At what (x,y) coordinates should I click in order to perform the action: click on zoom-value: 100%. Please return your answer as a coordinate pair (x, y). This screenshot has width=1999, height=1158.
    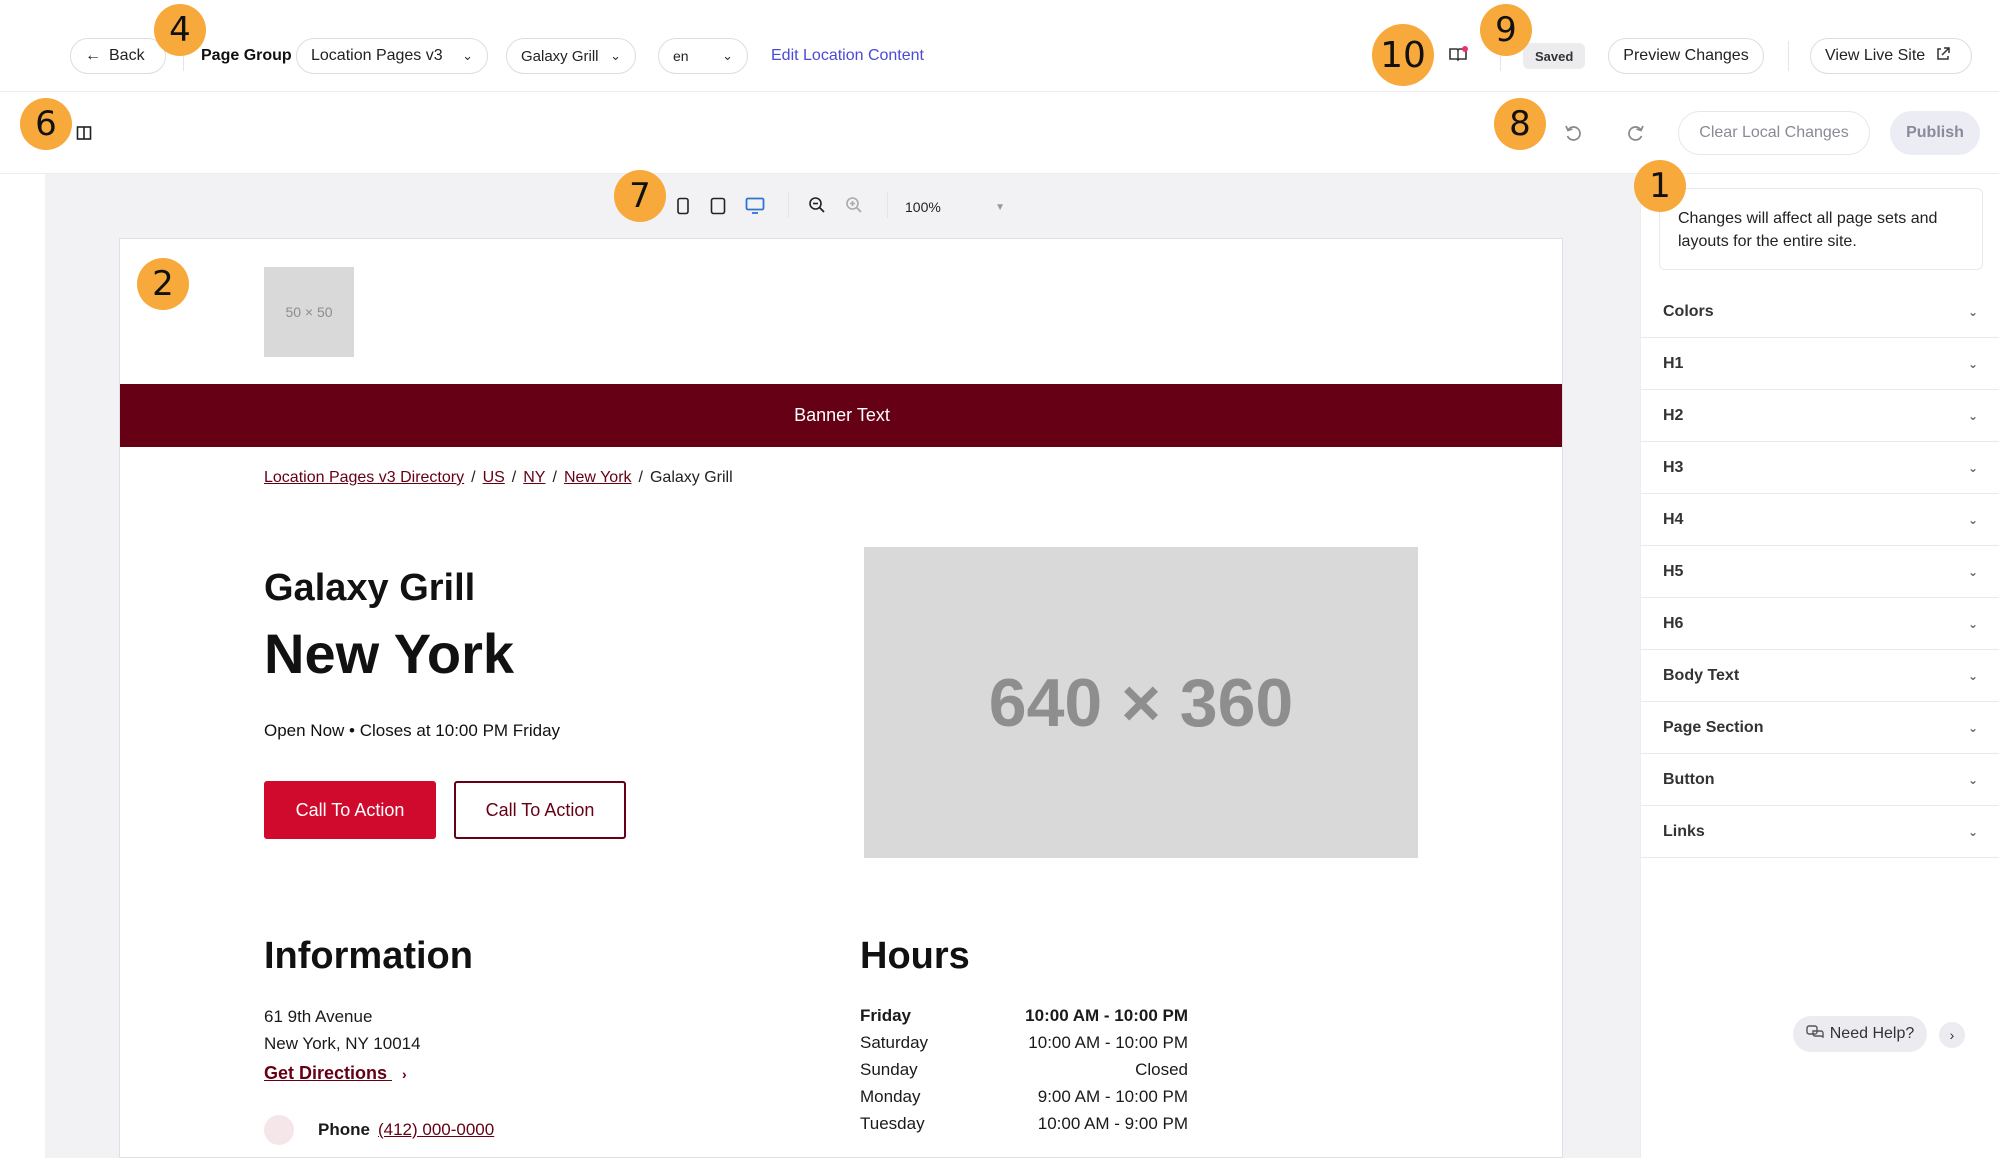
    Looking at the image, I should click on (923, 207).